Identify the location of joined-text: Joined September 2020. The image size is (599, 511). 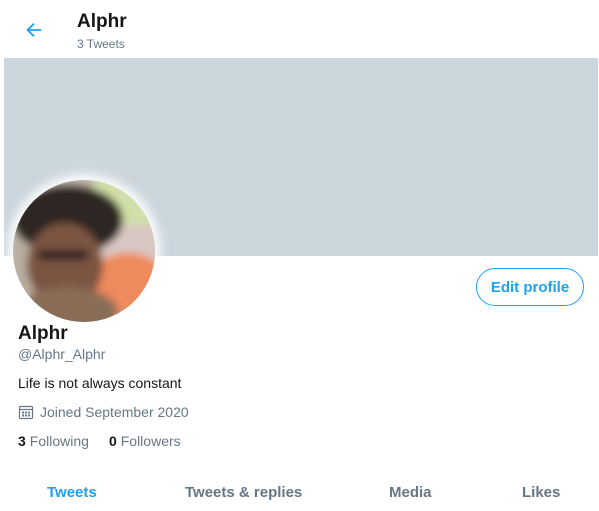
(114, 412).